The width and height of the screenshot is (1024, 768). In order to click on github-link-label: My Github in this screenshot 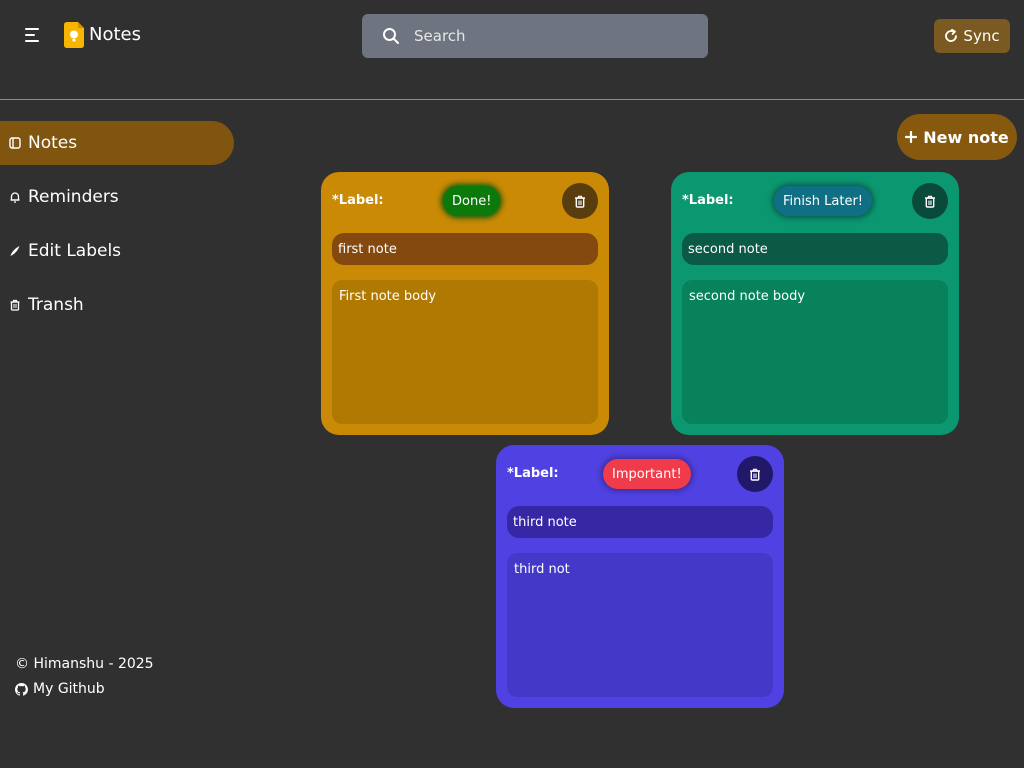, I will do `click(69, 689)`.